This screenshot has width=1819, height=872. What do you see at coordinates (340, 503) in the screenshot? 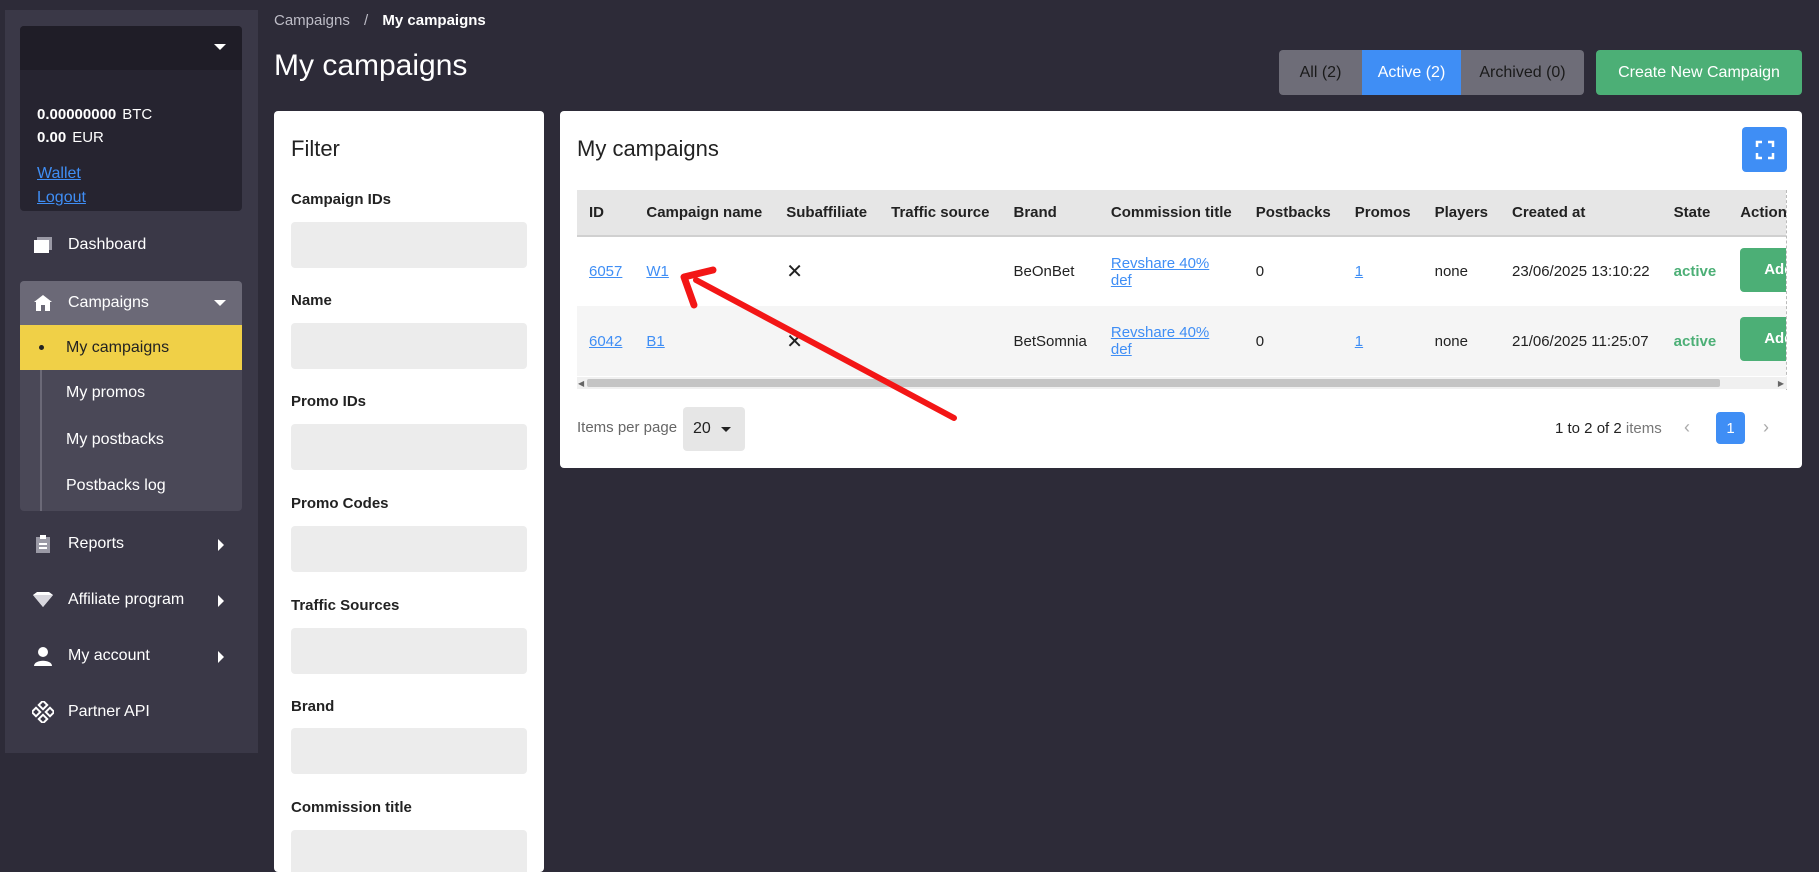
I see `filter-label: Promo Codes` at bounding box center [340, 503].